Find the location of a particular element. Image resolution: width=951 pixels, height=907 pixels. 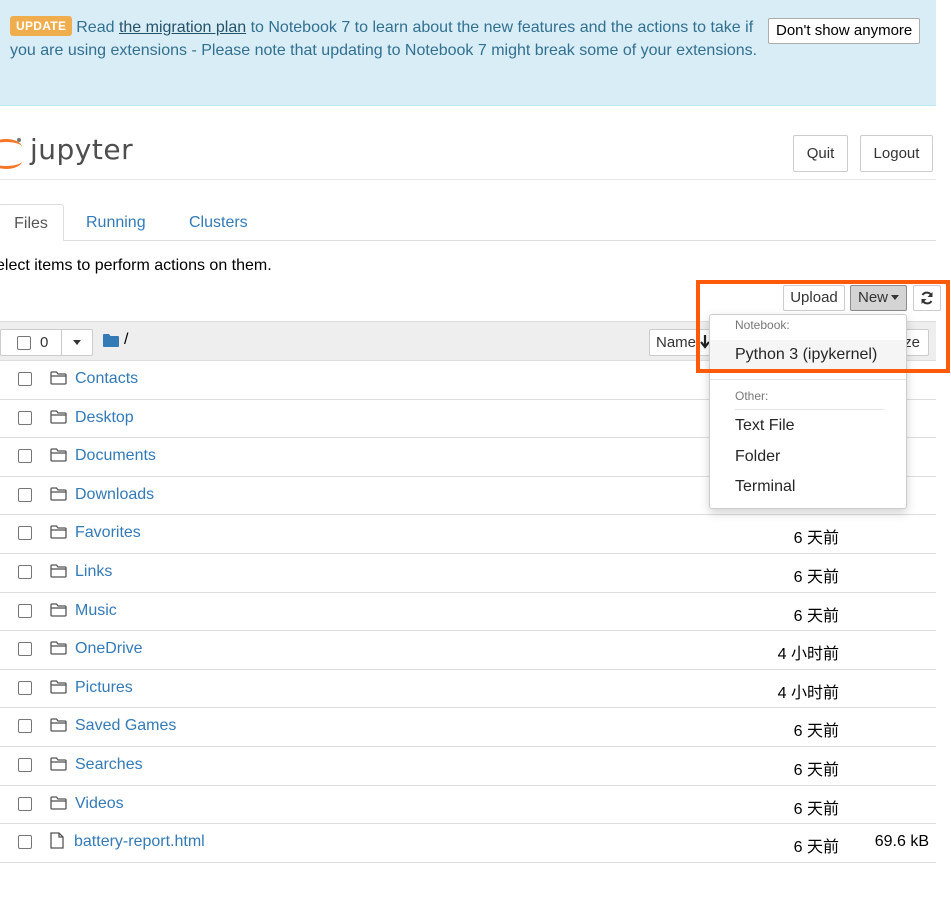

file-list-row: Saved Games 6 天前 is located at coordinates (468, 727).